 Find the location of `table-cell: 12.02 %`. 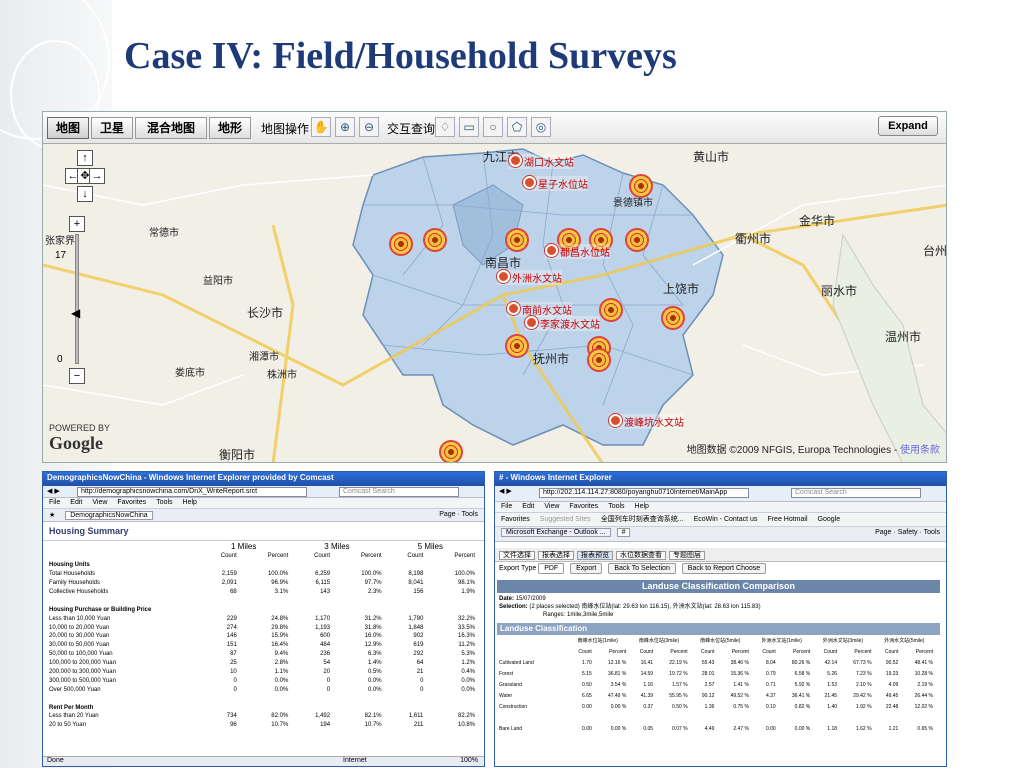

table-cell: 12.02 % is located at coordinates (923, 706).